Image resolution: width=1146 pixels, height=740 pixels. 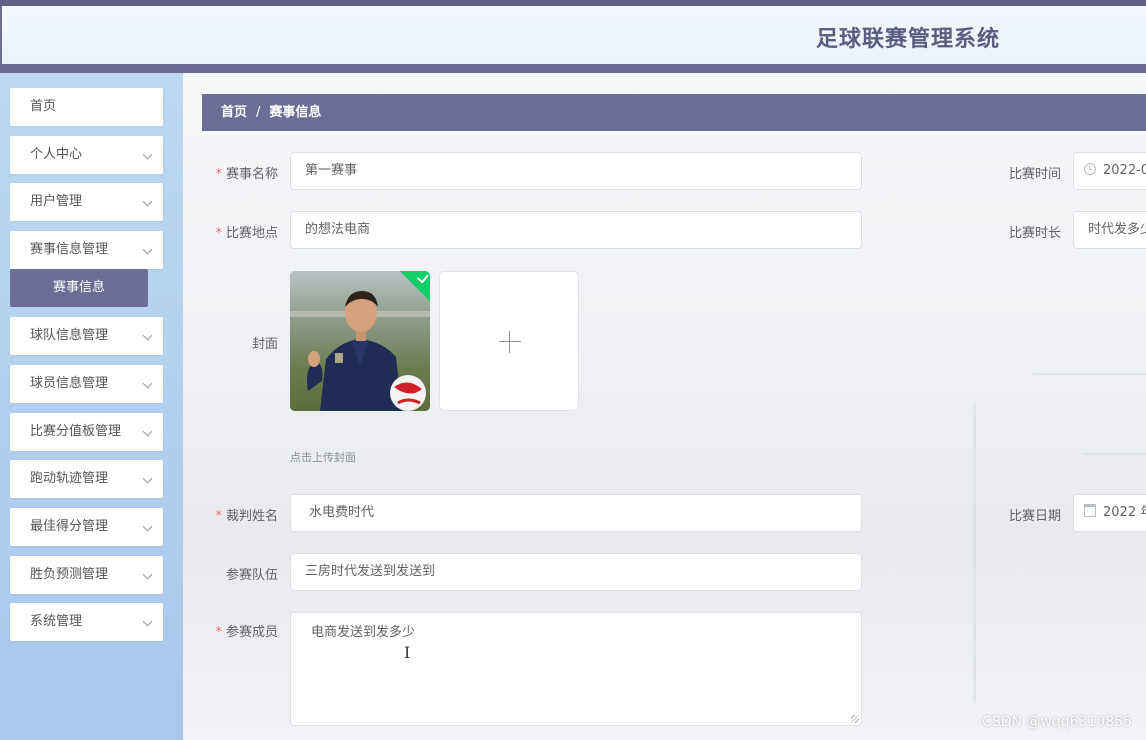 I want to click on cover-image, so click(x=360, y=341).